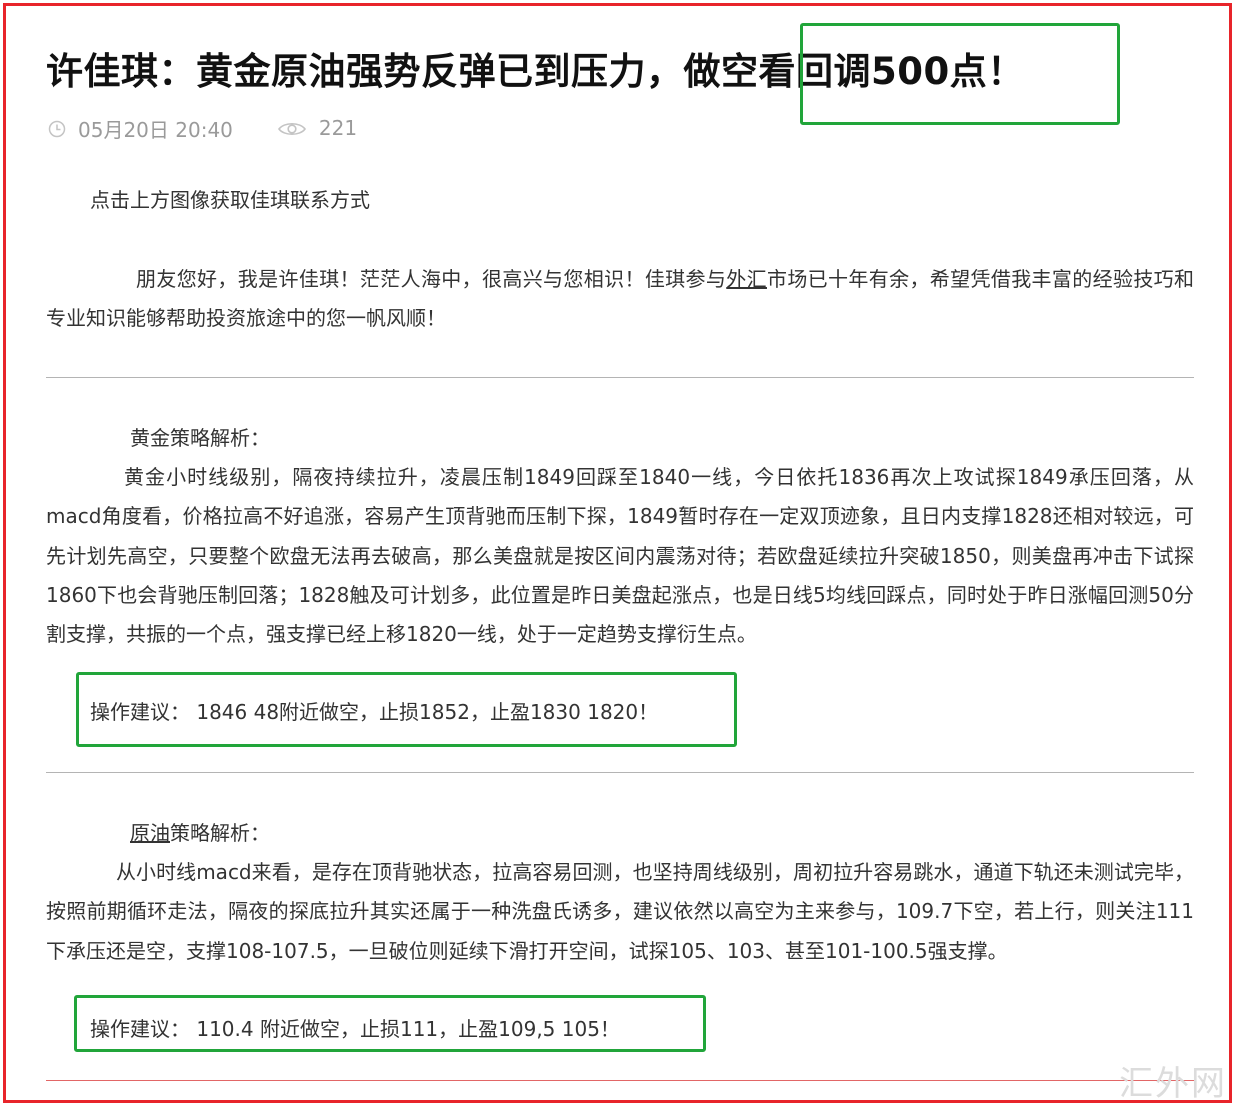 The height and width of the screenshot is (1108, 1237). What do you see at coordinates (746, 279) in the screenshot?
I see `forex-link: 外汇` at bounding box center [746, 279].